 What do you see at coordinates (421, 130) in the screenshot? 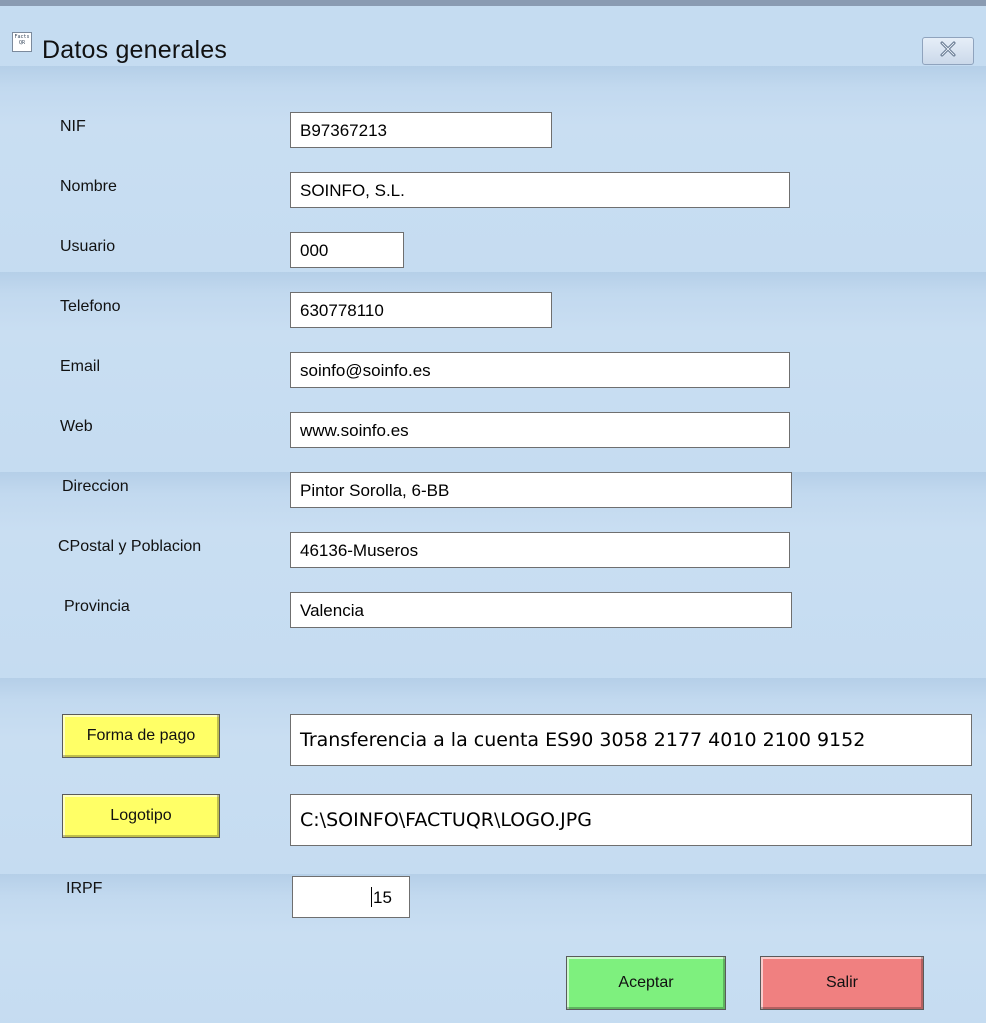
I see `nif-input: B97367213` at bounding box center [421, 130].